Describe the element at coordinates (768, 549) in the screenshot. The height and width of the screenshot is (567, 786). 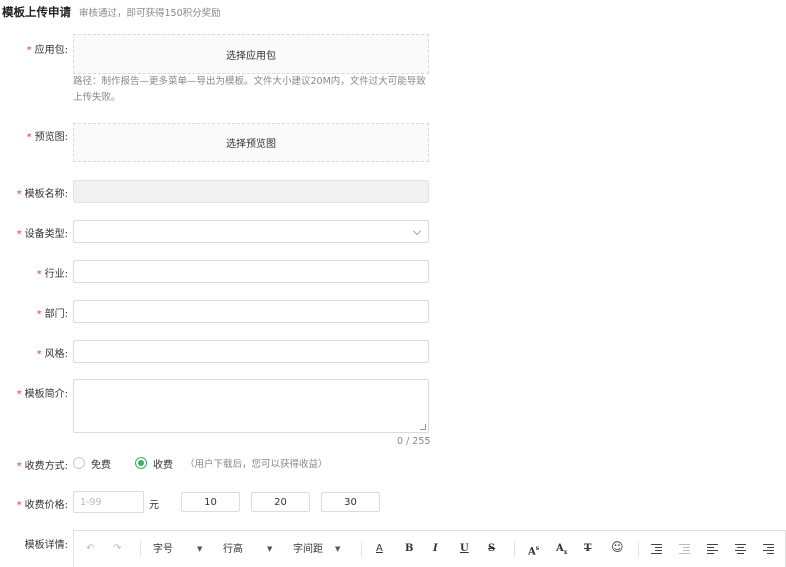
I see `align-right-icon` at that location.